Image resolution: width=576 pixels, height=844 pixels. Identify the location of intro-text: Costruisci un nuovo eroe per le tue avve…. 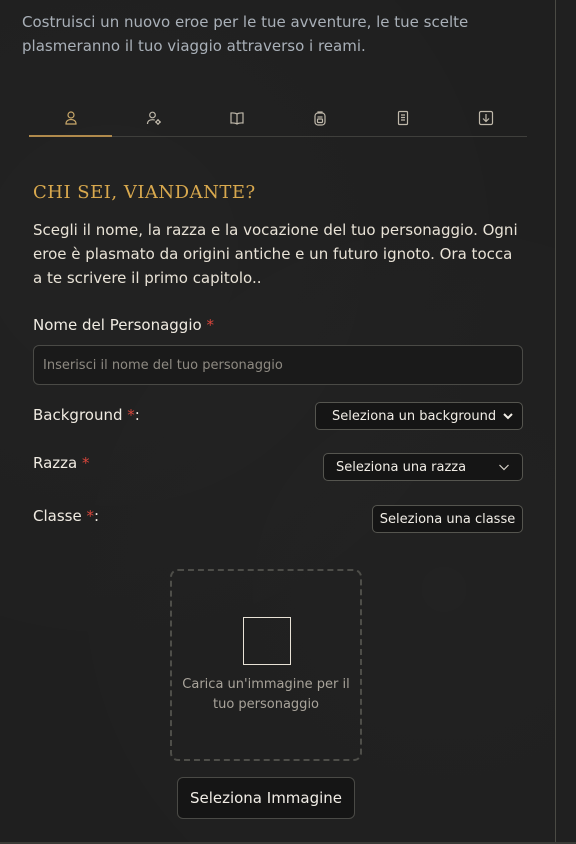
(245, 34).